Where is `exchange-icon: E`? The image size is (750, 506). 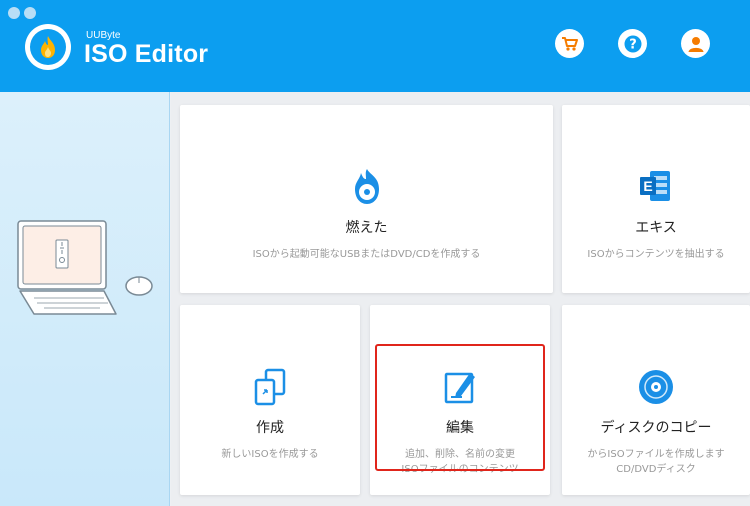 exchange-icon: E is located at coordinates (656, 187).